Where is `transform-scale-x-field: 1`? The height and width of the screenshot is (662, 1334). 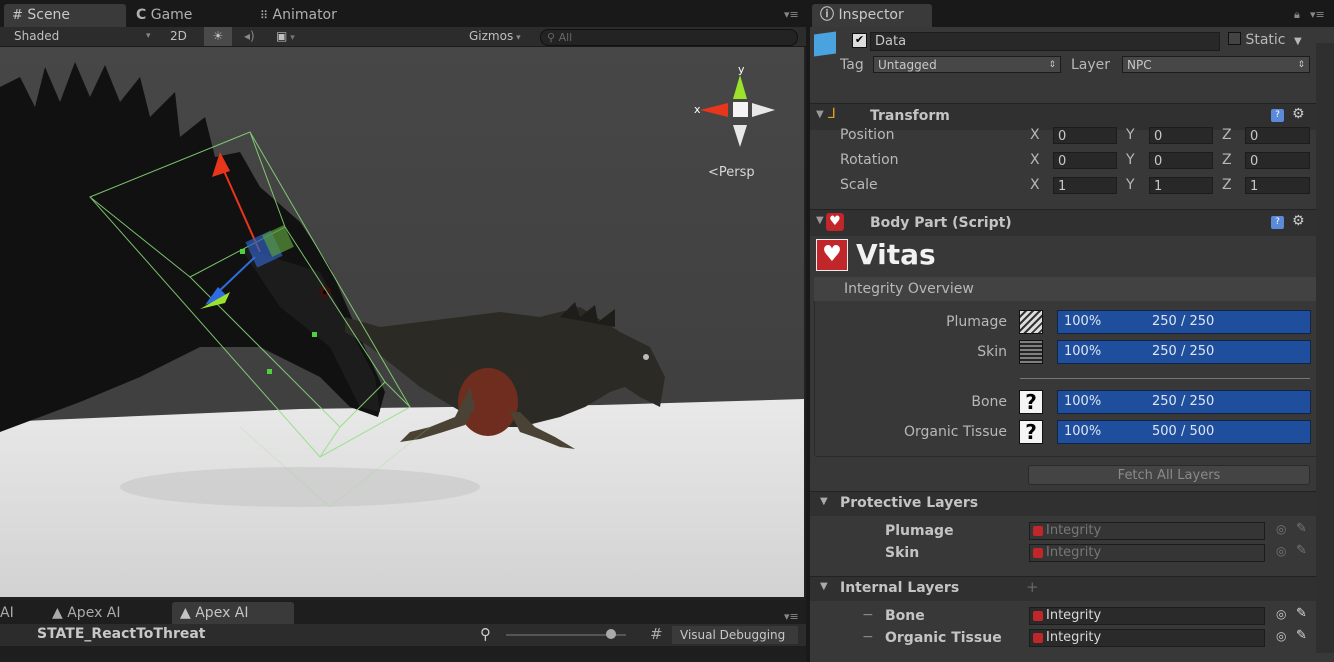
transform-scale-x-field: 1 is located at coordinates (1085, 185).